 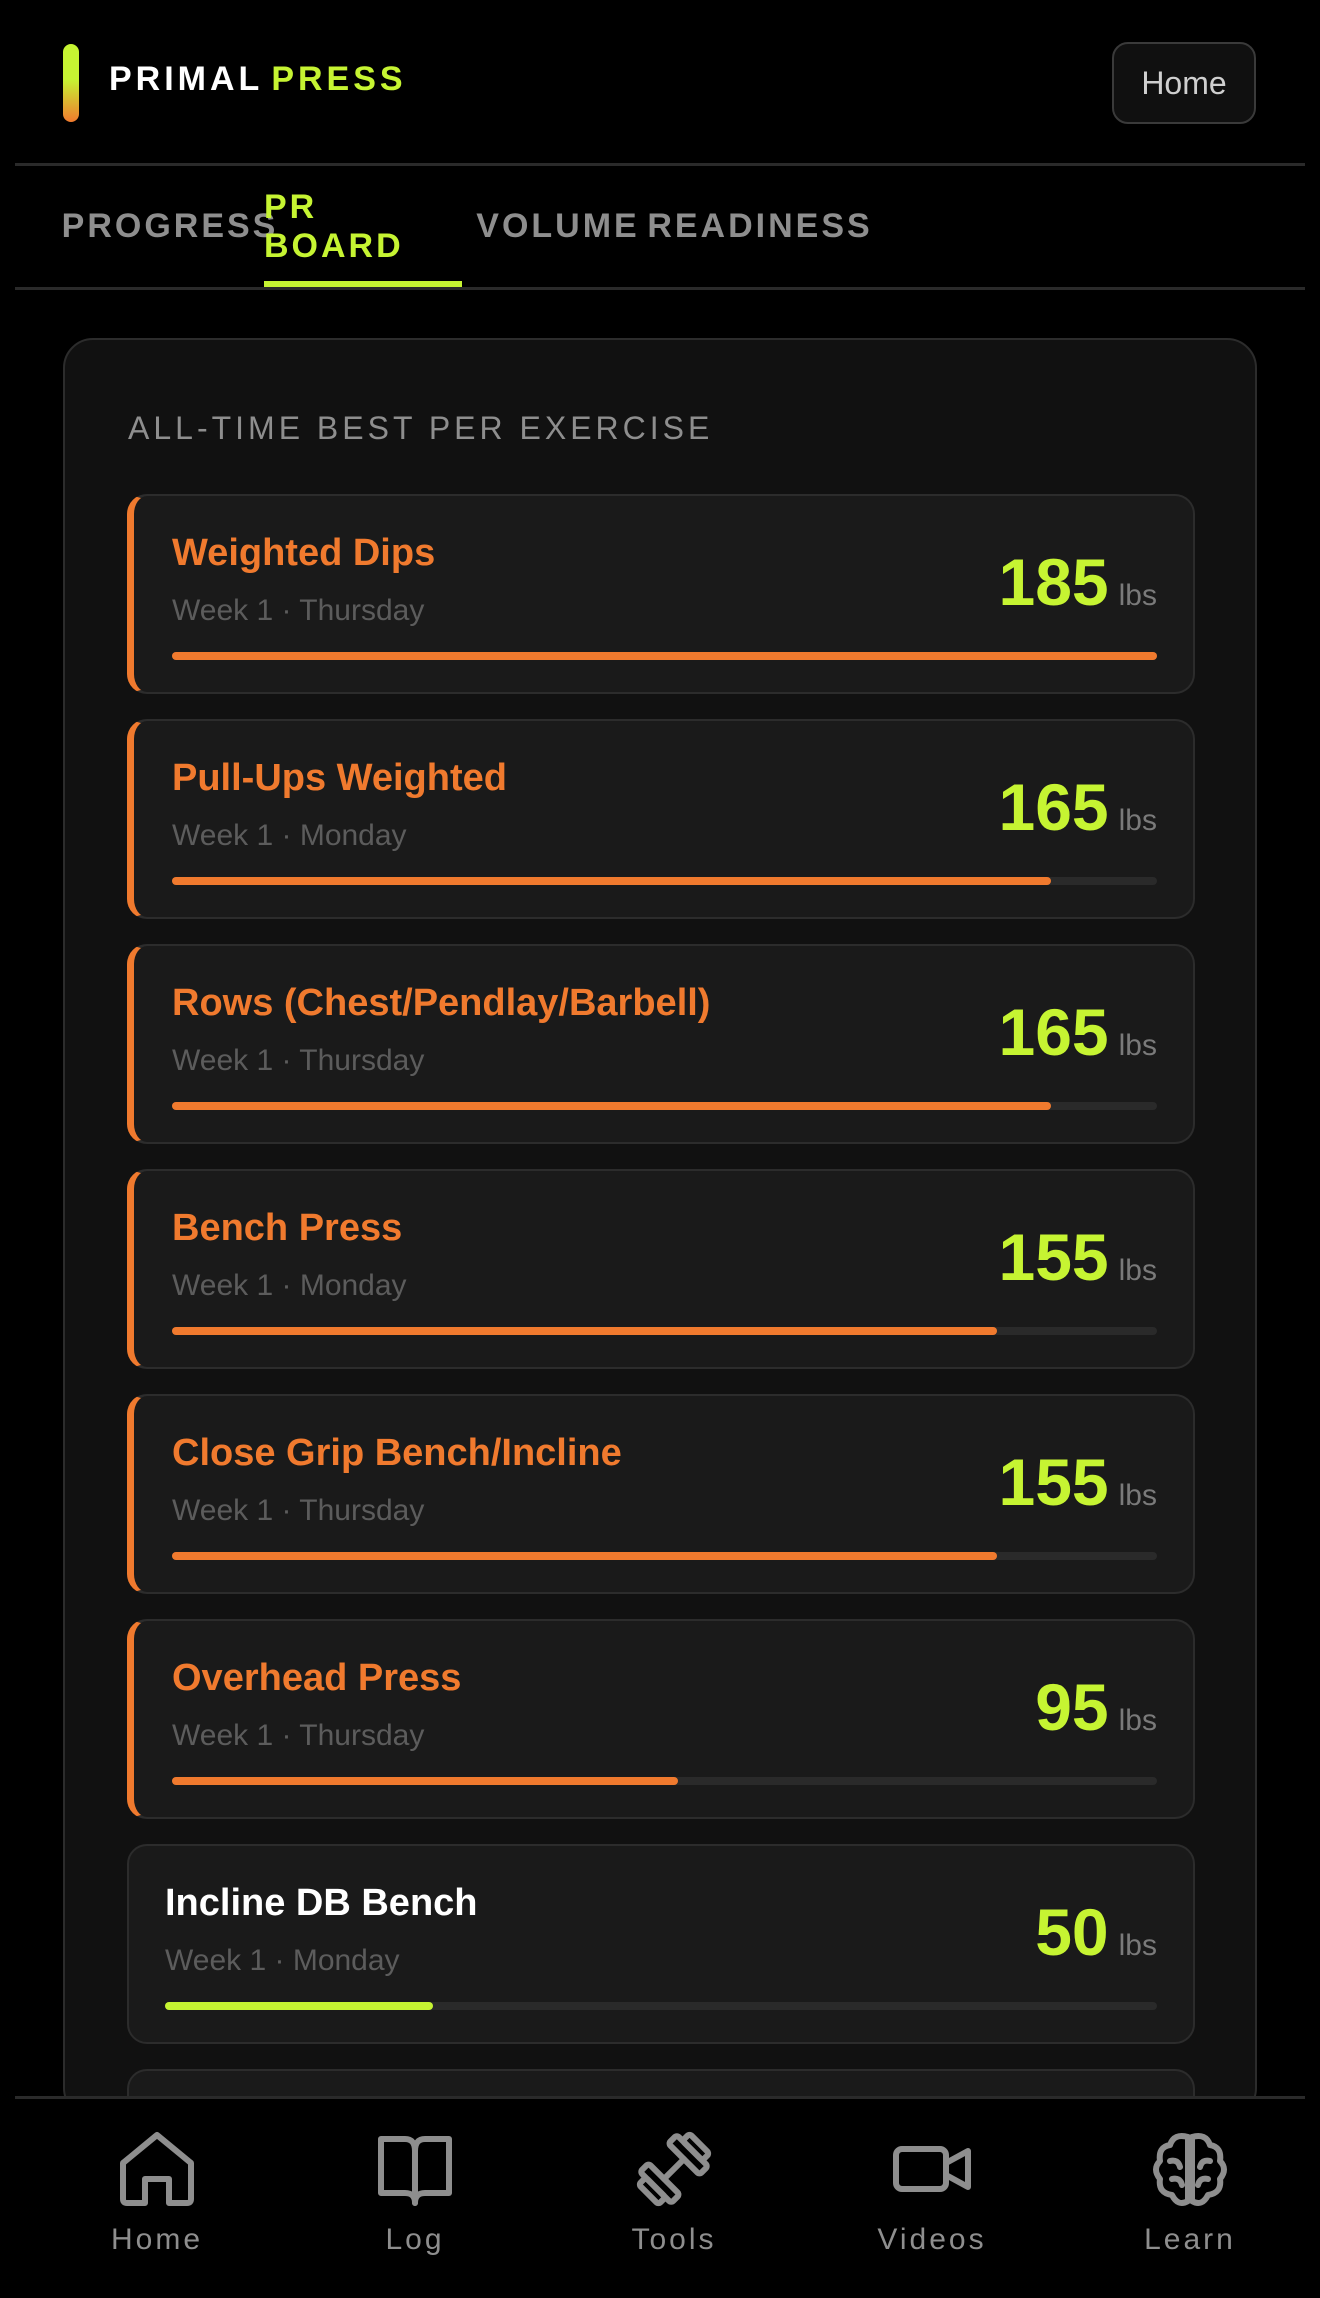 I want to click on nav-tools-label: Tools, so click(x=674, y=2239).